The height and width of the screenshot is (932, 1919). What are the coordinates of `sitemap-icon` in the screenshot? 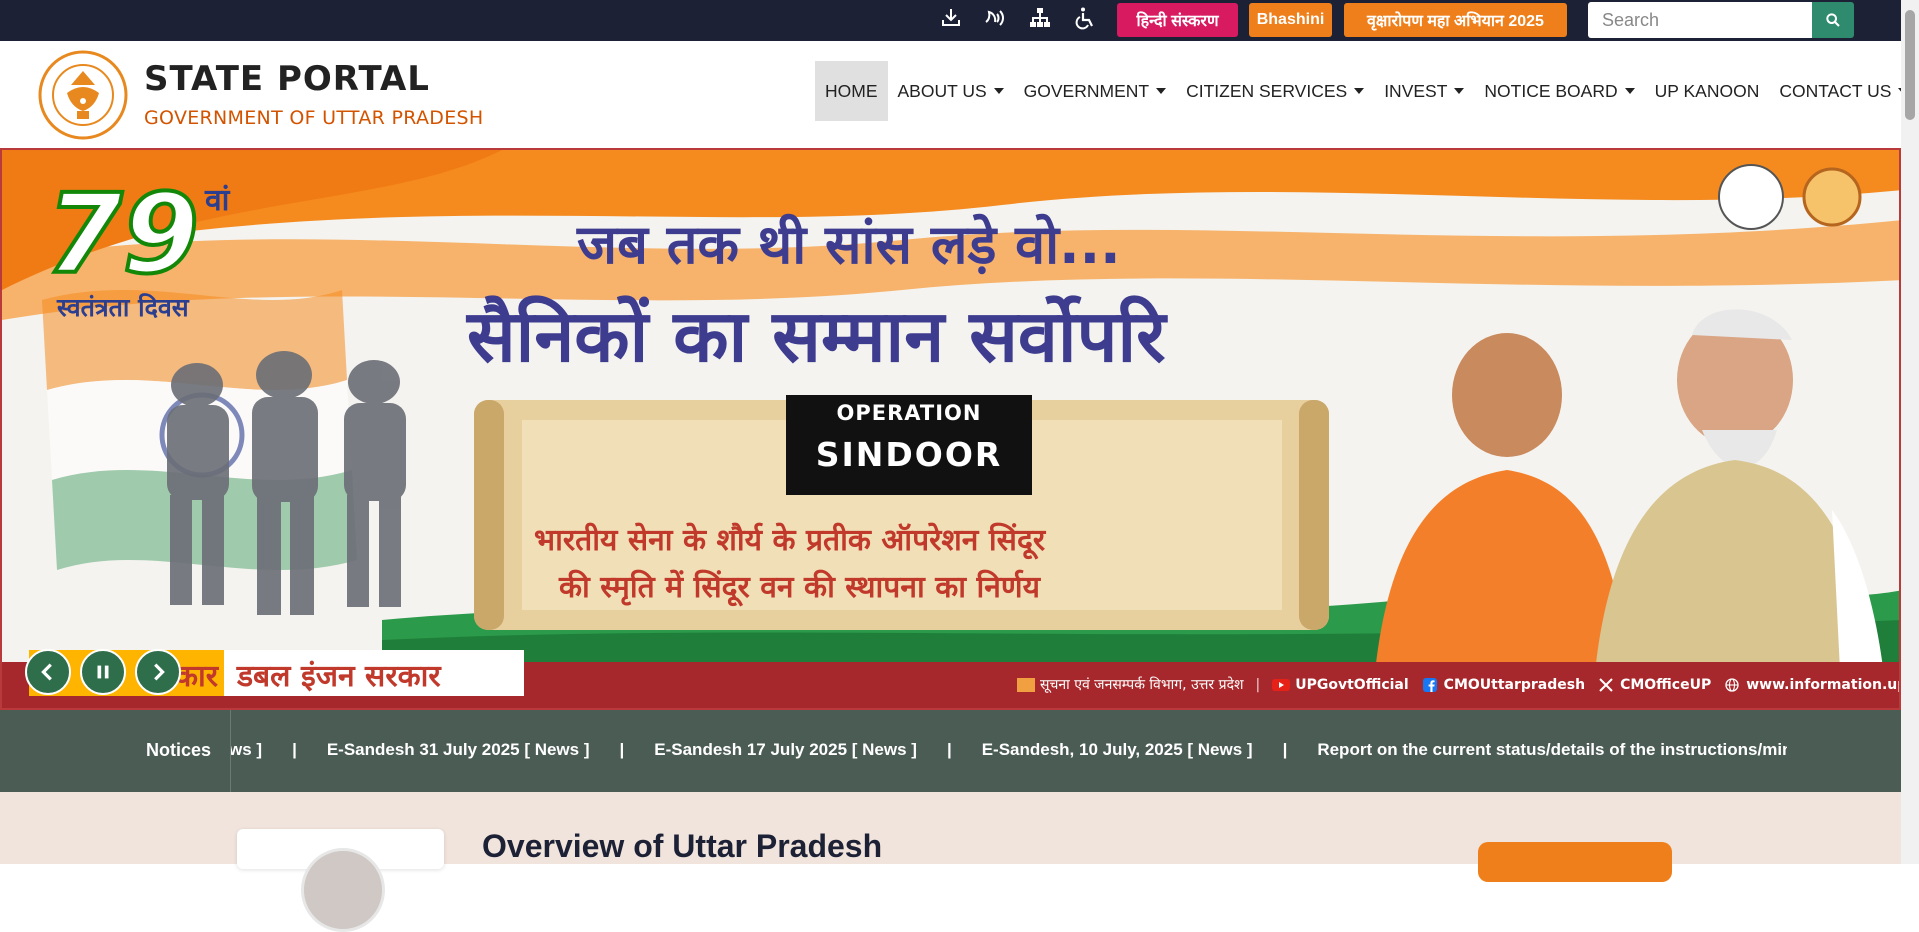 It's located at (1040, 18).